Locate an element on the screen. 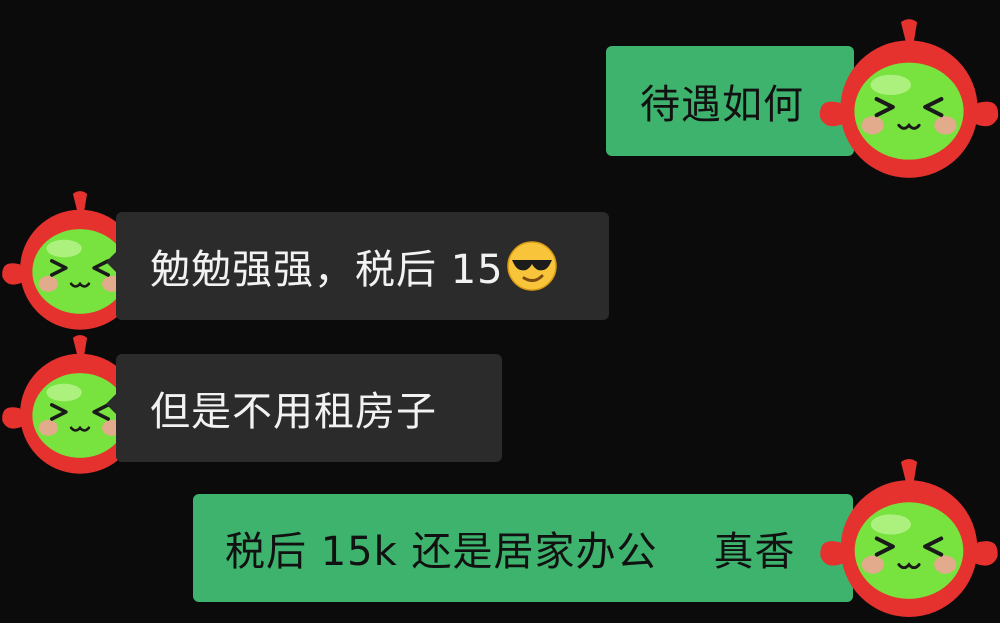  message-text: 待遇如何 is located at coordinates (722, 105).